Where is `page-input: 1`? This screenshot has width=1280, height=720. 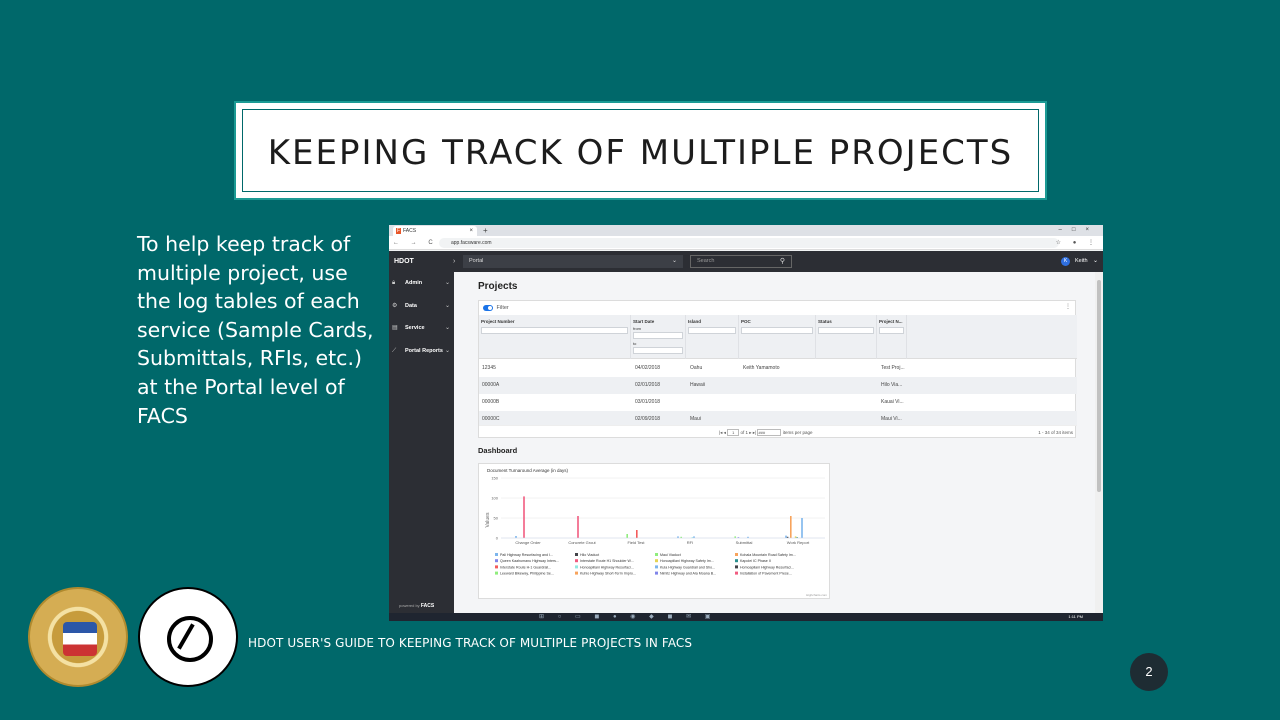
page-input: 1 is located at coordinates (733, 433).